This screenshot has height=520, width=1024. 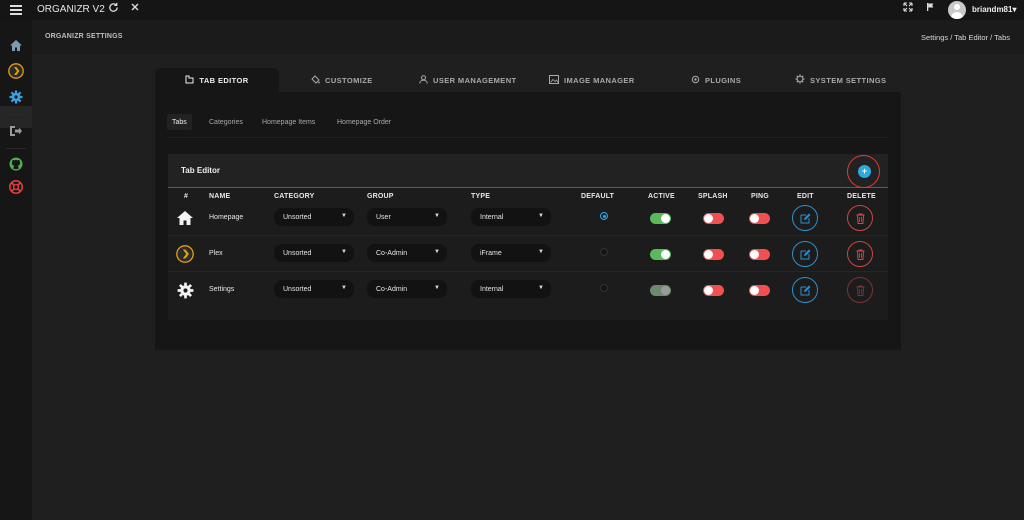 I want to click on user-menu: briandm81▾, so click(x=994, y=9).